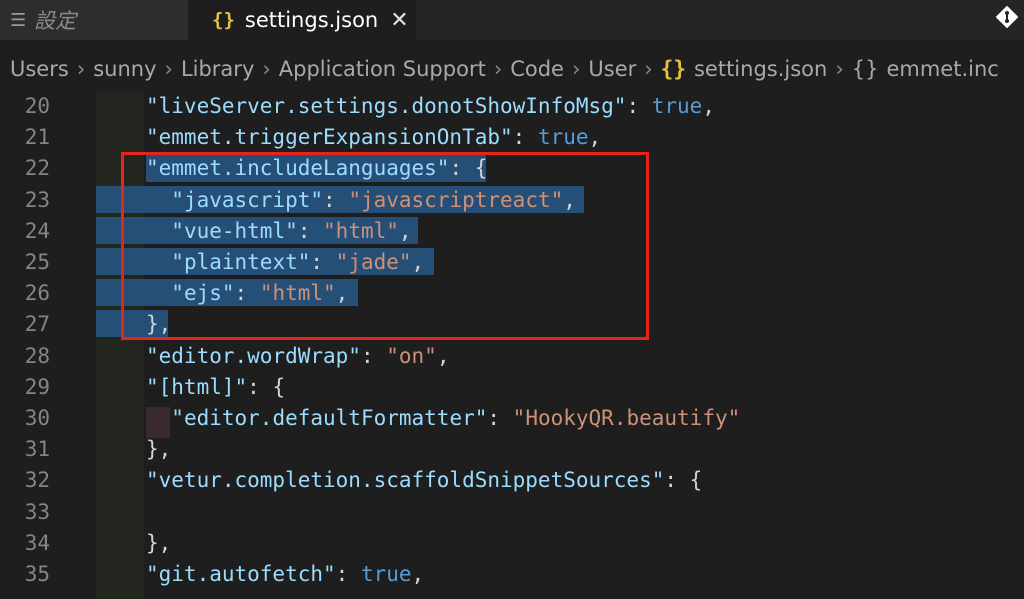  What do you see at coordinates (37, 262) in the screenshot?
I see `line-number: 25` at bounding box center [37, 262].